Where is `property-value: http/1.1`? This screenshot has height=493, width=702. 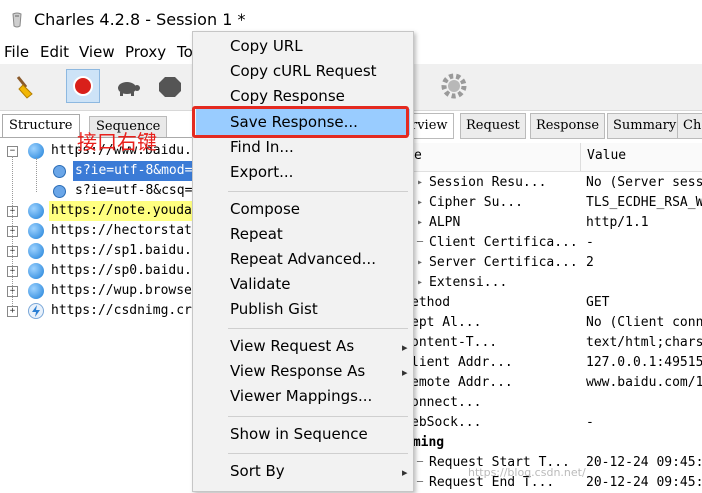 property-value: http/1.1 is located at coordinates (617, 222).